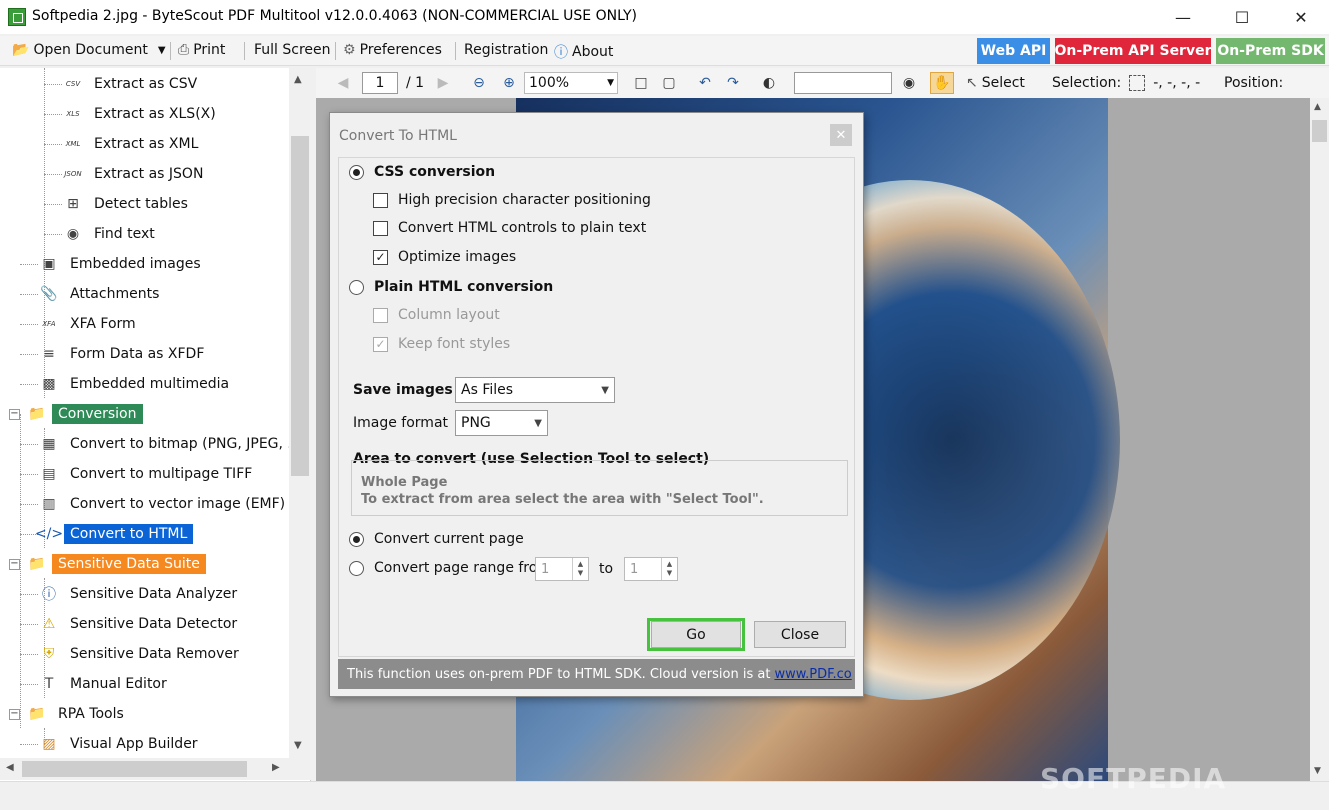  I want to click on tree-item-convert-to-html: </> Convert to HTML, so click(114, 534).